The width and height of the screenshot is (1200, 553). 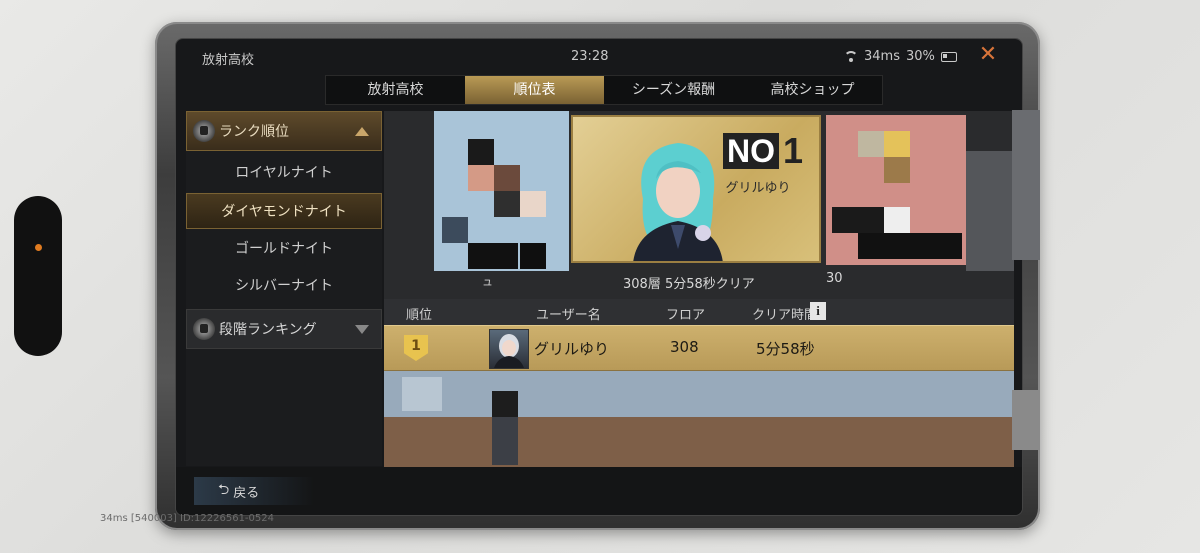 What do you see at coordinates (673, 90) in the screenshot?
I see `tab-season-rewards: シーズン報酬` at bounding box center [673, 90].